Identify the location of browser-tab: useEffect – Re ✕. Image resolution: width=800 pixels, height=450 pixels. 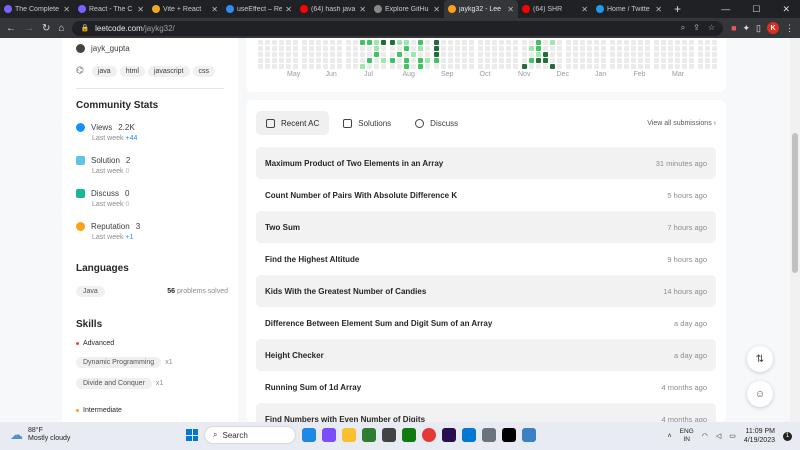
(259, 9).